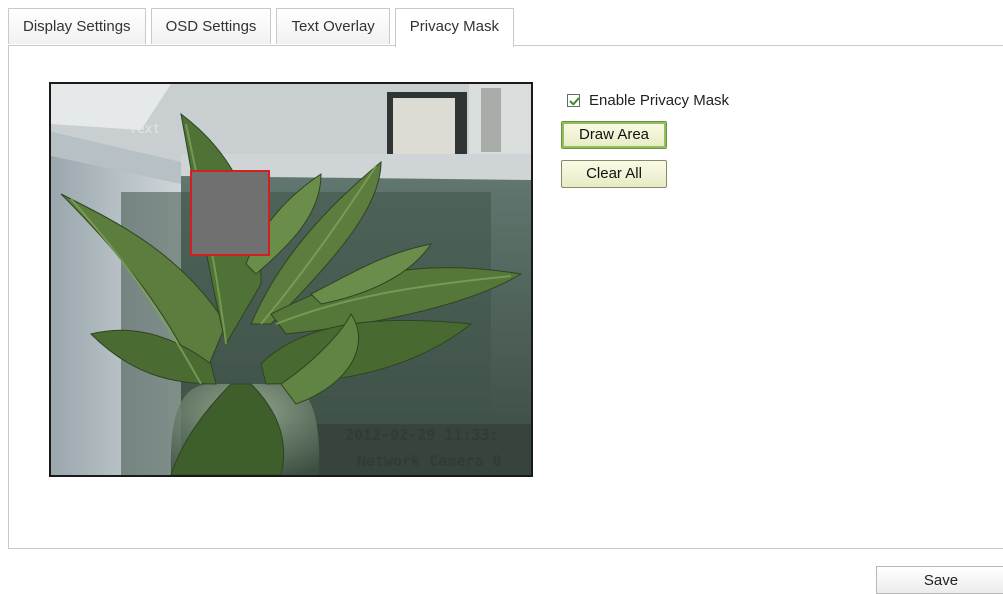 This screenshot has width=1003, height=594. I want to click on clear-all-button: Clear All, so click(614, 174).